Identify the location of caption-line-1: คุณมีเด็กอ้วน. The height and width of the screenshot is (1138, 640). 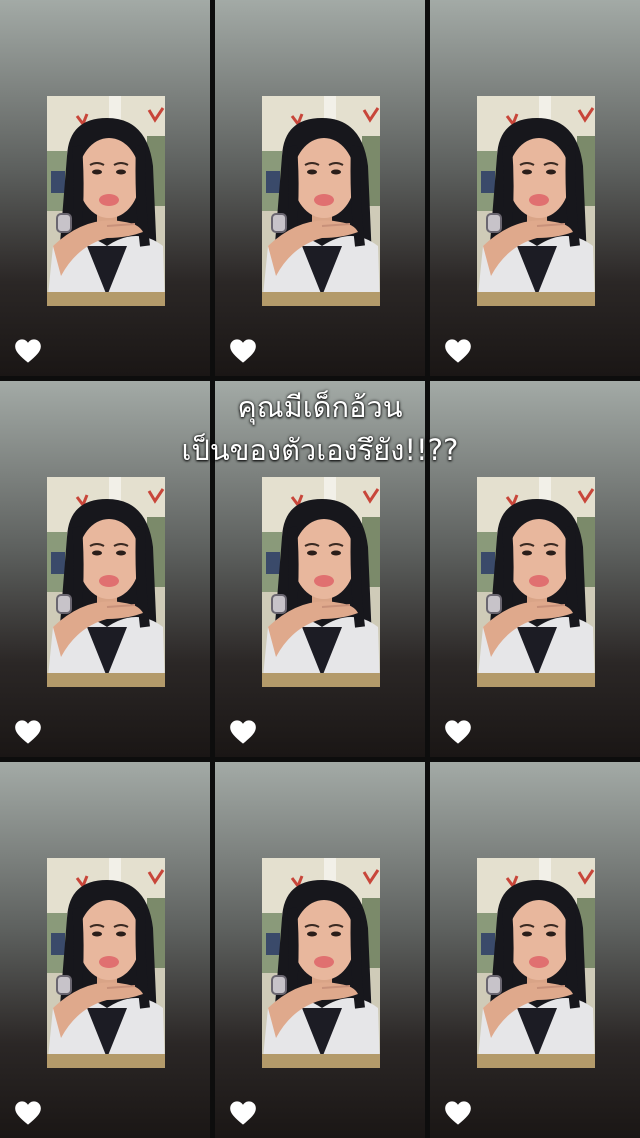
(320, 407).